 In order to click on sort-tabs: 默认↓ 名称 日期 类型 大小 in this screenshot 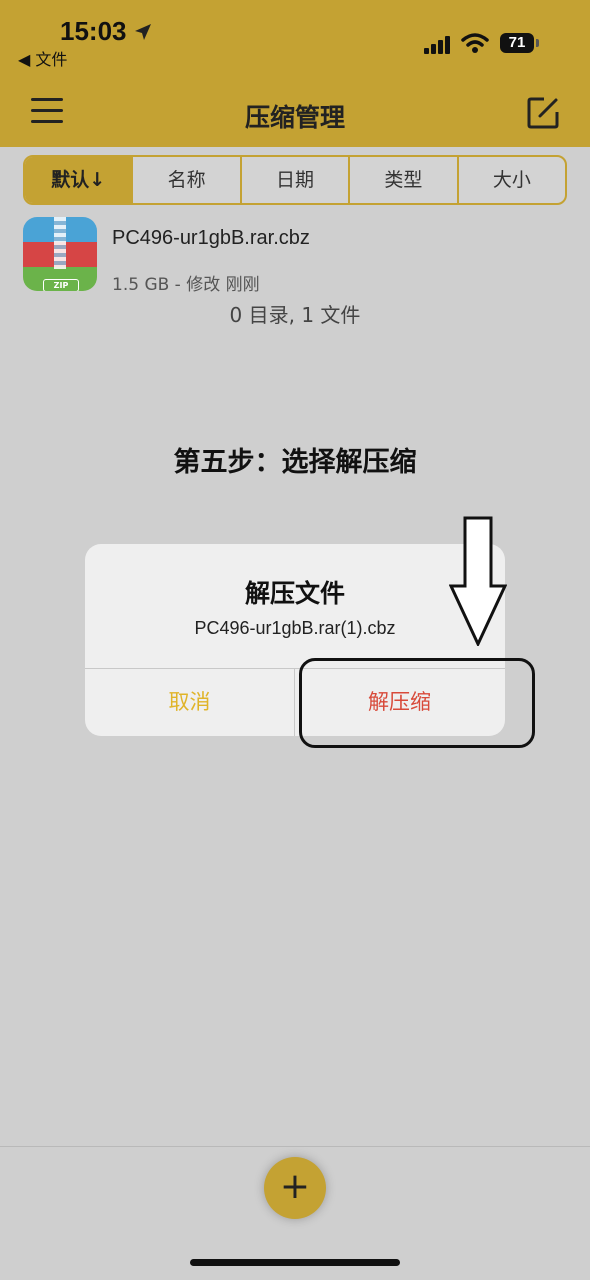, I will do `click(295, 180)`.